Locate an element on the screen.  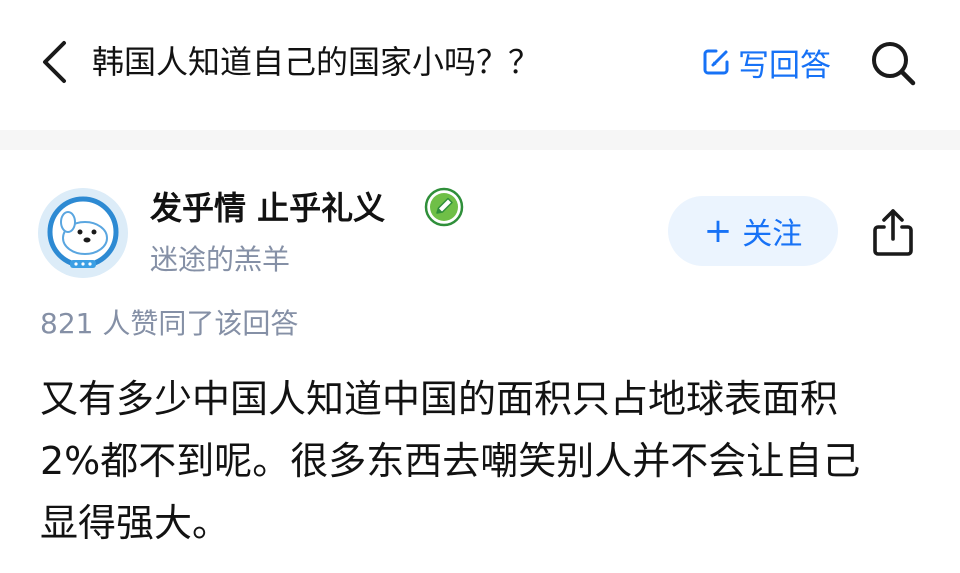
section-divider is located at coordinates (480, 140).